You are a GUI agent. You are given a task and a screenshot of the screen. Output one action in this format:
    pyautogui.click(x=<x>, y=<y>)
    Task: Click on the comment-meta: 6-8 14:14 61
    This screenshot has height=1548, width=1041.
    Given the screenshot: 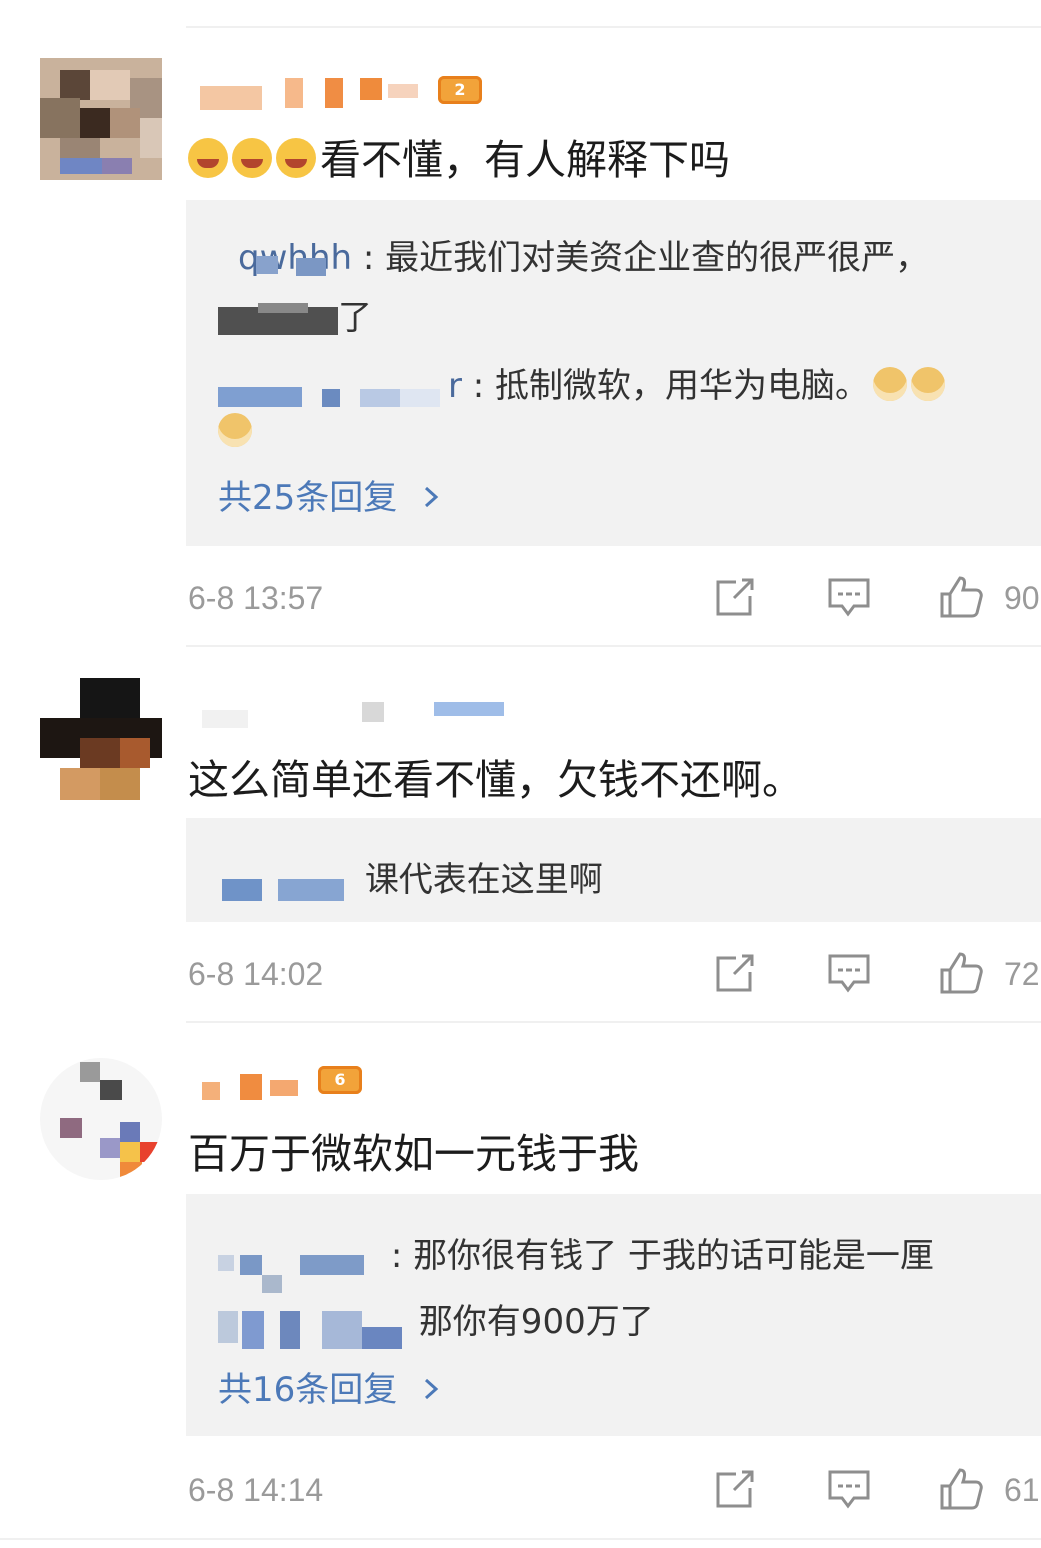 What is the action you would take?
    pyautogui.click(x=614, y=1491)
    